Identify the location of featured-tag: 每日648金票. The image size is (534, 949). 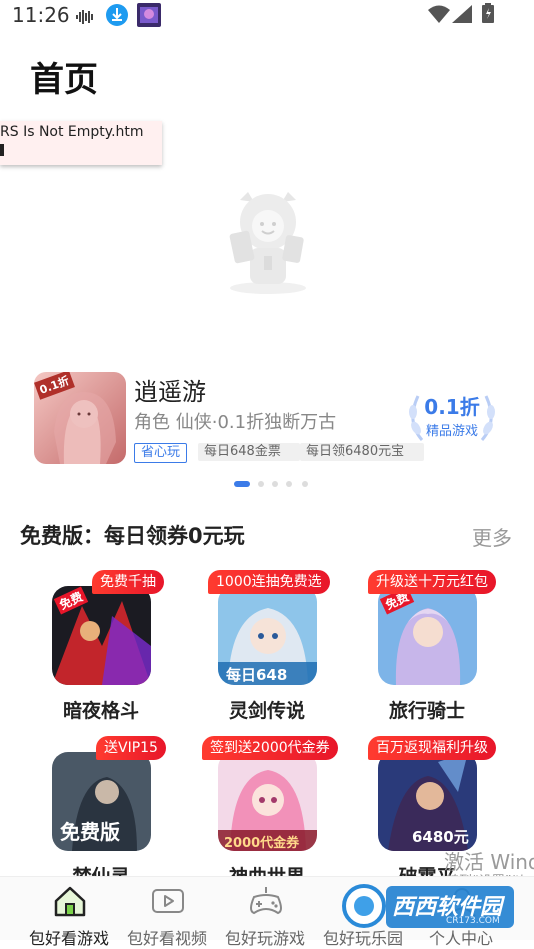
(249, 452).